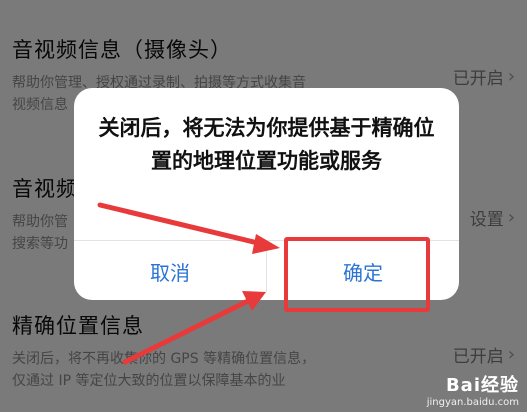 The height and width of the screenshot is (412, 527). I want to click on arrow-to-cancel-area, so click(187, 331).